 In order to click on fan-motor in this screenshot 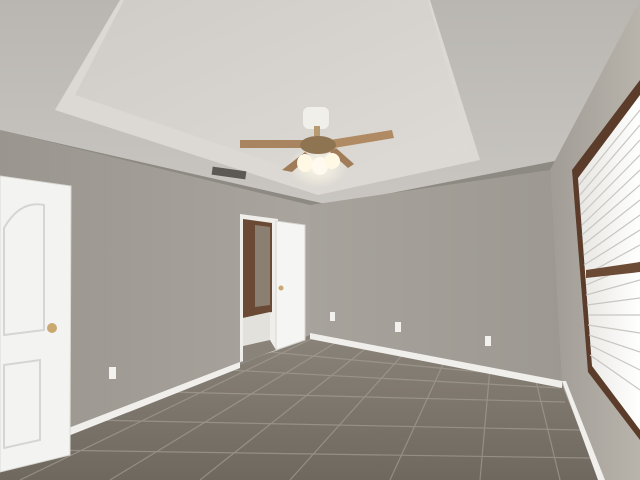, I will do `click(318, 145)`.